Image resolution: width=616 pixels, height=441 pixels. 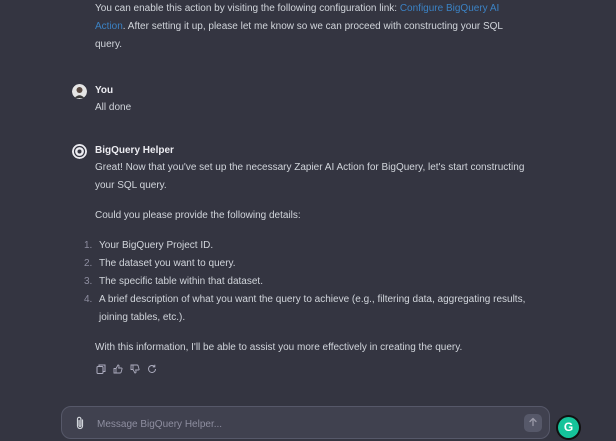 What do you see at coordinates (312, 104) in the screenshot?
I see `user-message: You All done` at bounding box center [312, 104].